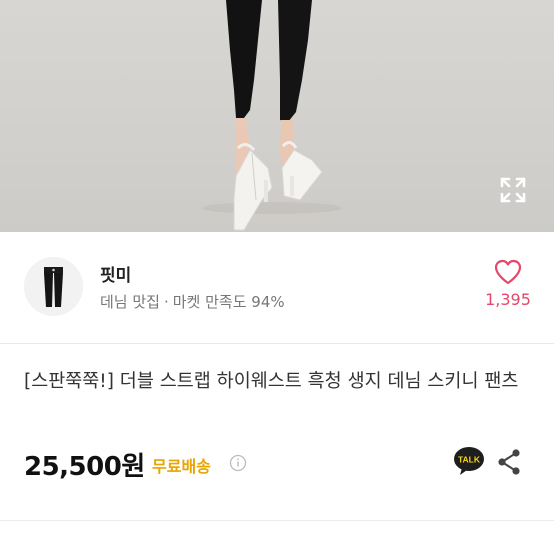 The height and width of the screenshot is (554, 554). I want to click on product-image-illustration, so click(272, 115).